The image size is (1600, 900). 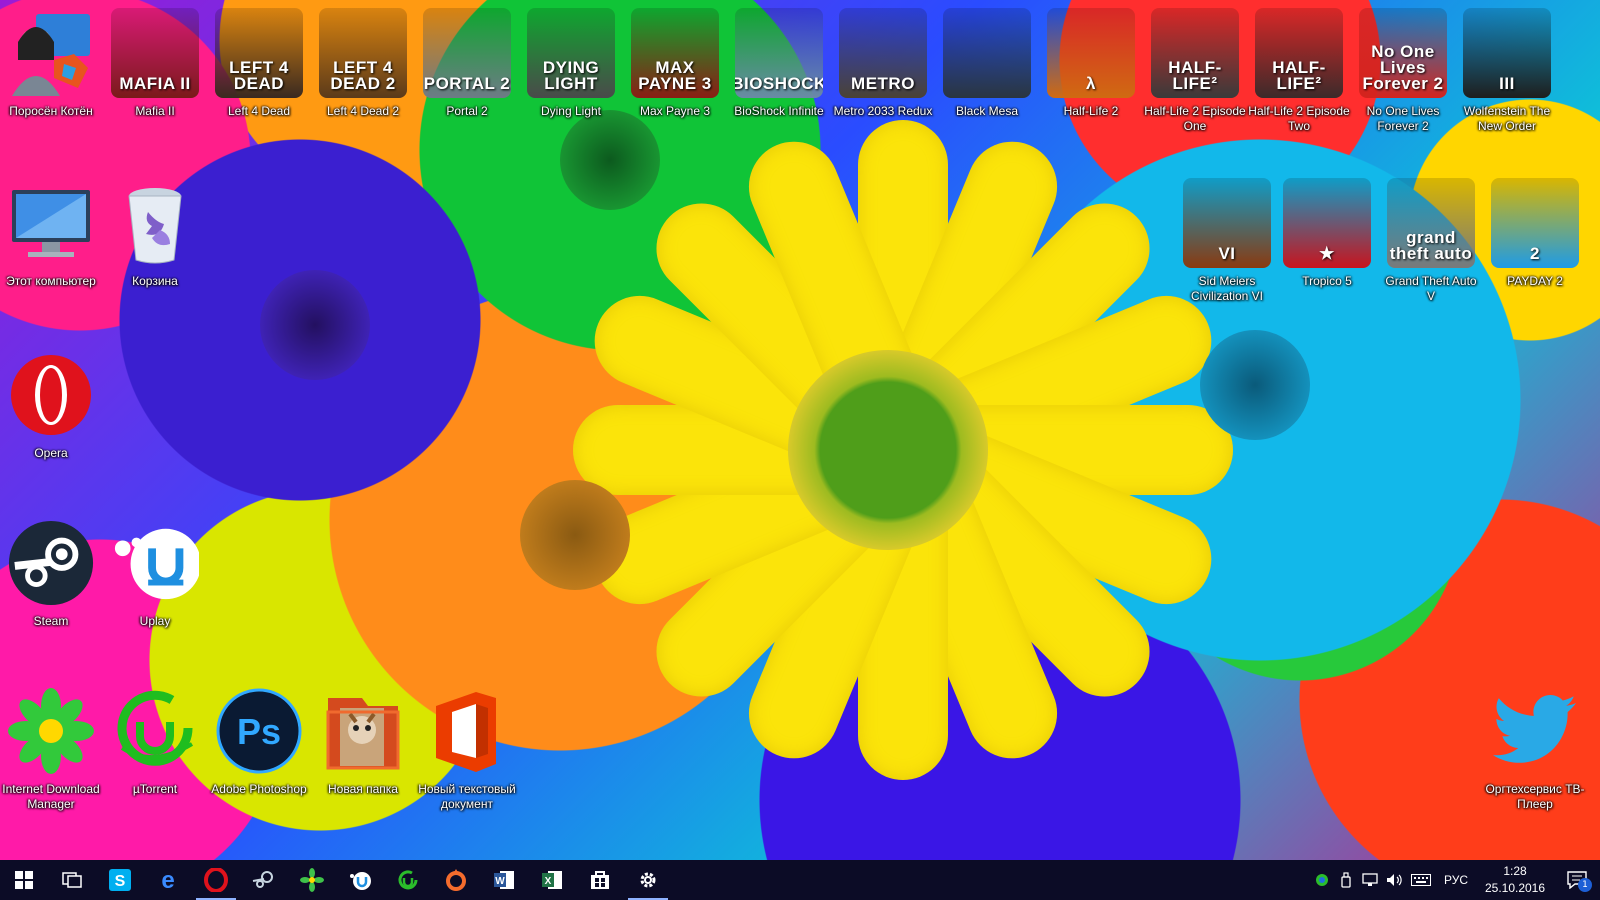 I want to click on taskbar-app-idm, so click(x=312, y=880).